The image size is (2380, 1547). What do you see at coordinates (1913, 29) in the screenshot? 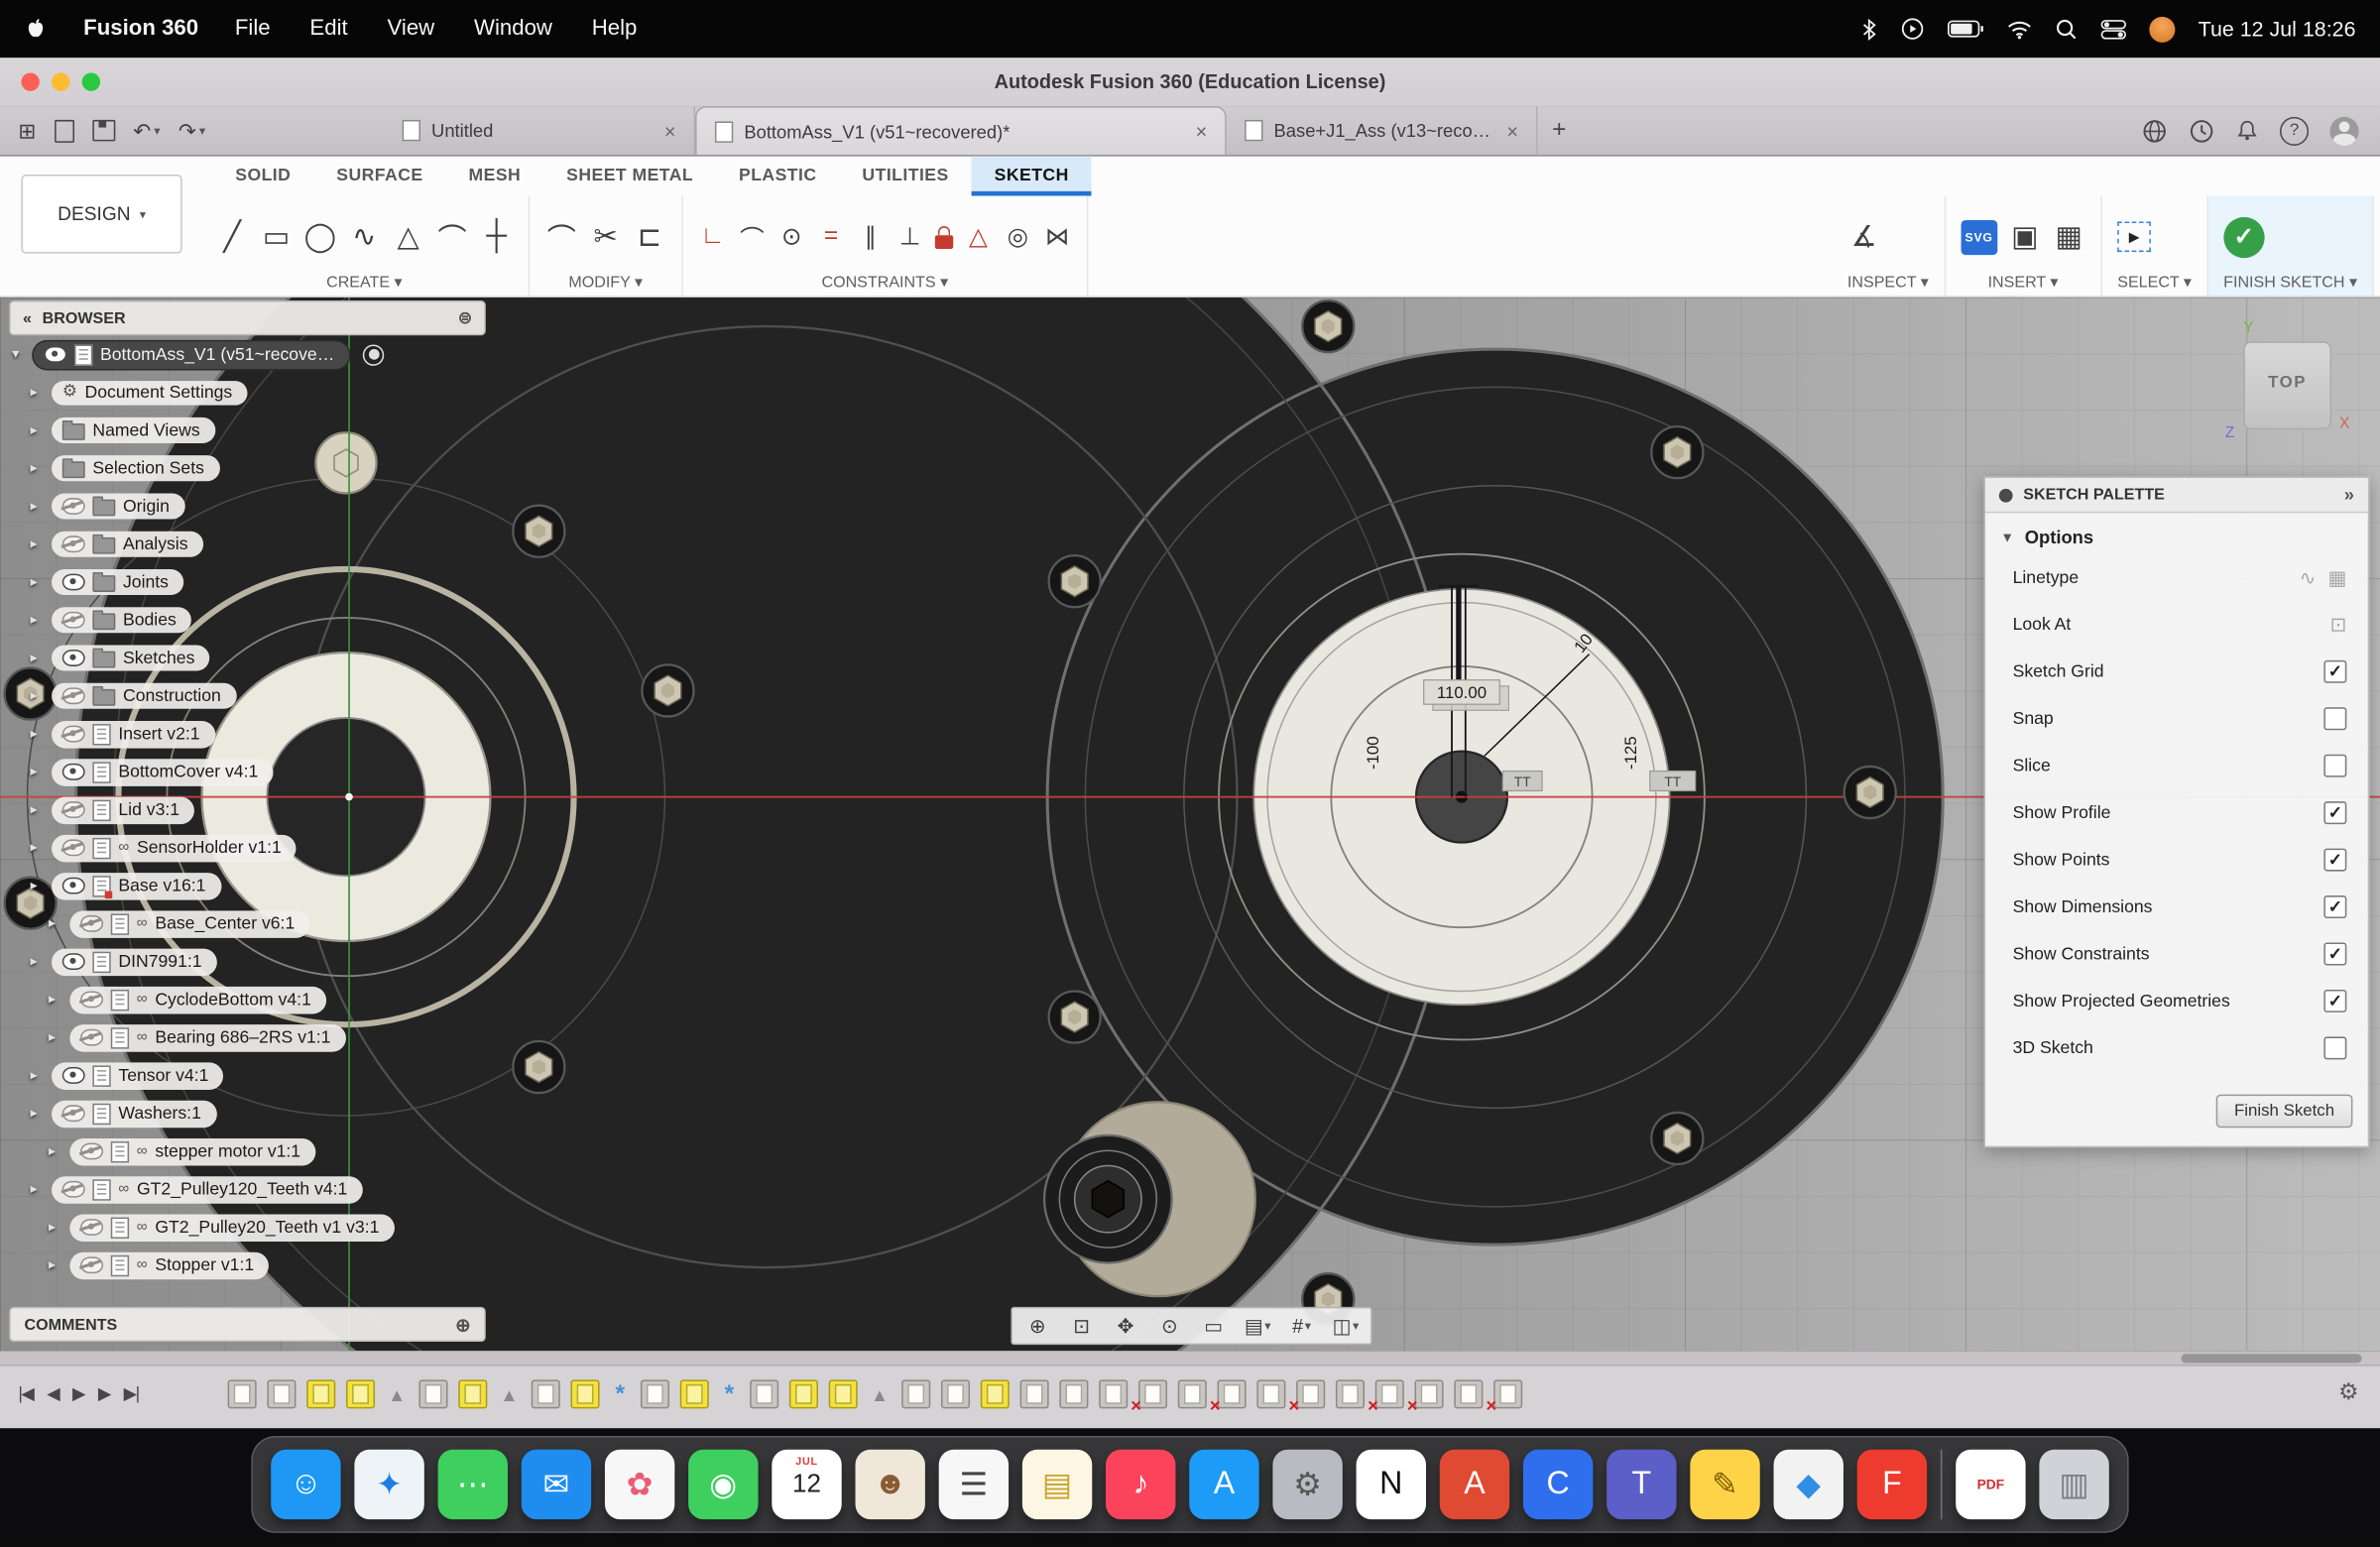
I see `now-playing-icon` at bounding box center [1913, 29].